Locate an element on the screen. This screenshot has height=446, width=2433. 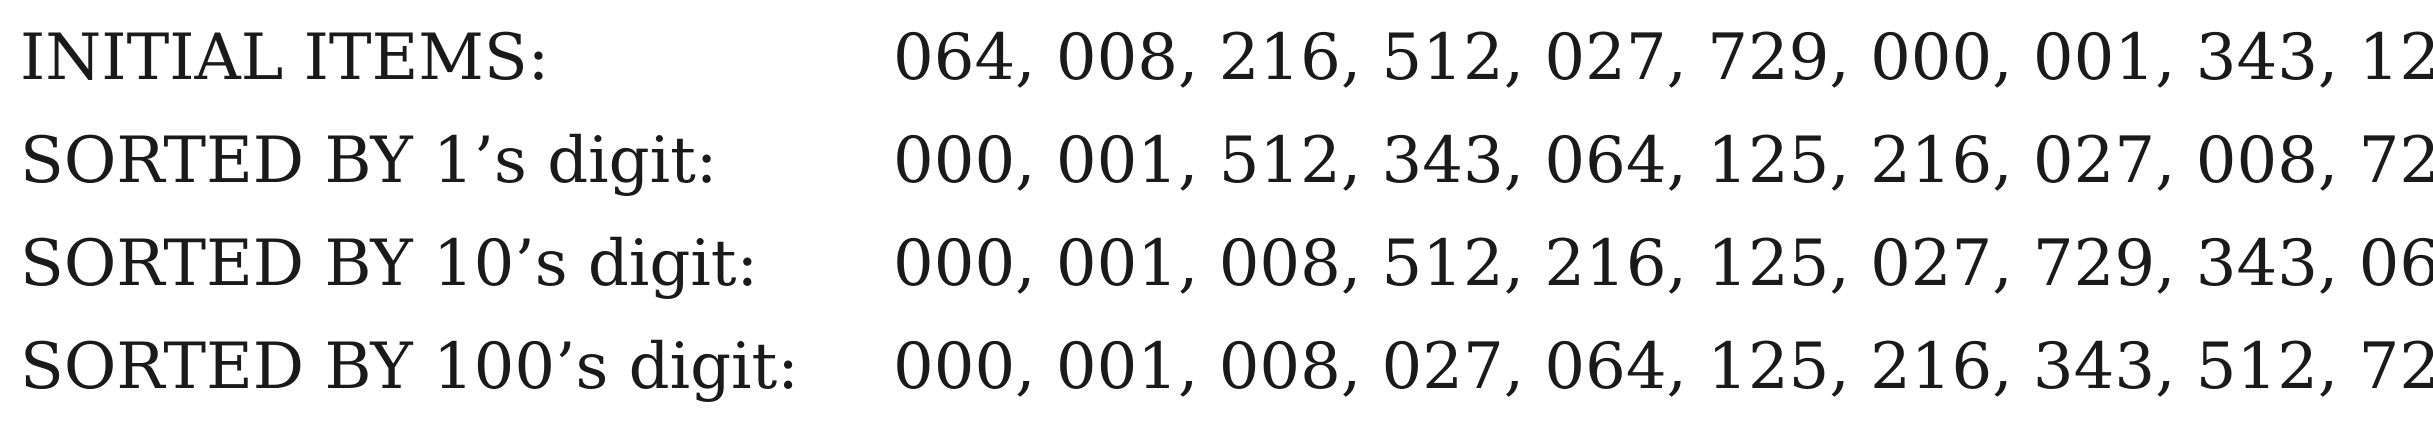
row-label: INITIAL ITEMS: is located at coordinates (285, 58).